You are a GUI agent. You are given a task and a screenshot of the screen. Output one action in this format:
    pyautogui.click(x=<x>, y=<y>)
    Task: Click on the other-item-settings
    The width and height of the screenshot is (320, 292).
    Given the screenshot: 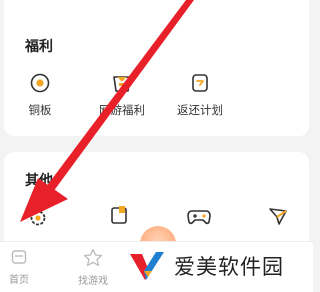 What is the action you would take?
    pyautogui.click(x=38, y=218)
    